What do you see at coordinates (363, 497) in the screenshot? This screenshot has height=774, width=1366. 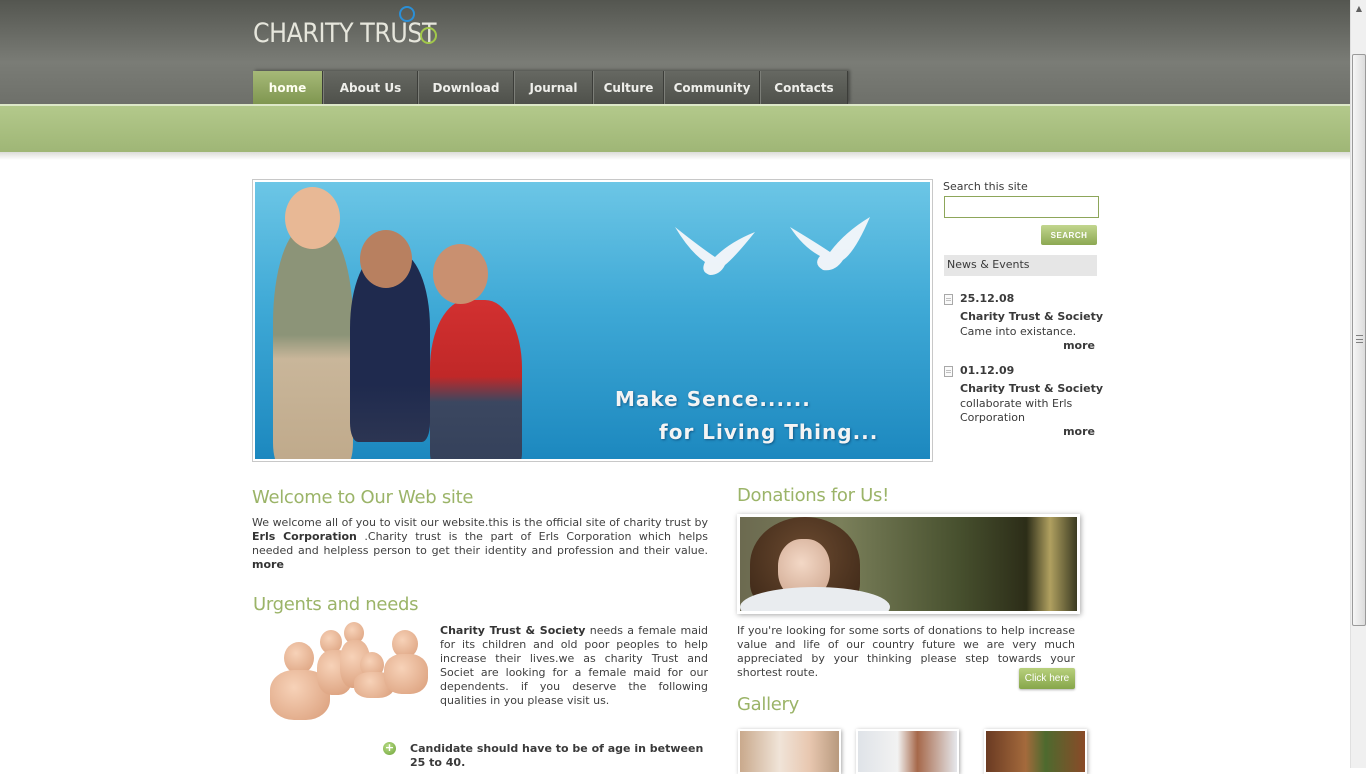 I see `welcome-heading: Welcome to Our Web site` at bounding box center [363, 497].